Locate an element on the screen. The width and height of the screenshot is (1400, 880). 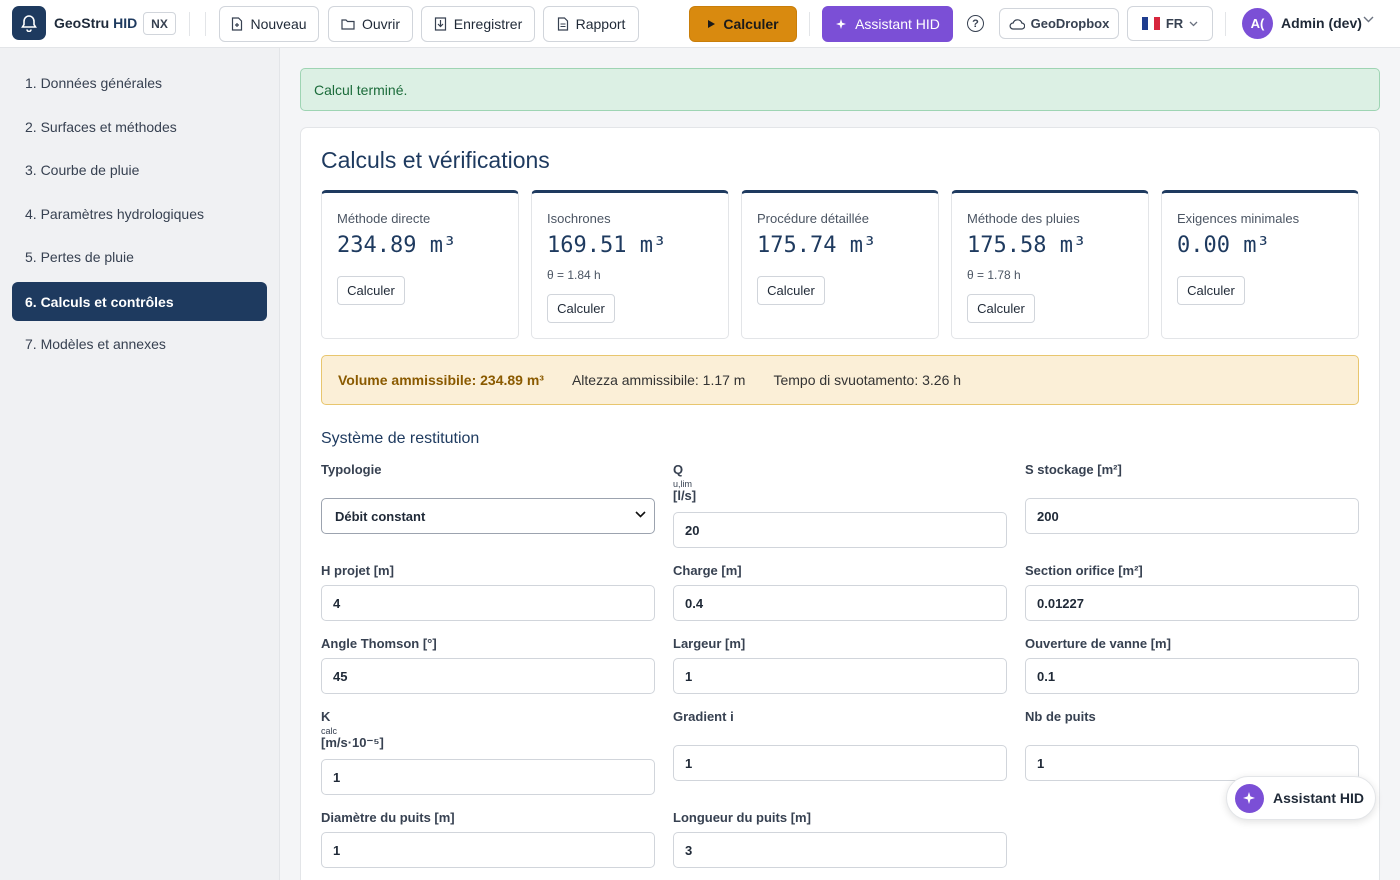
summary-time: Tempo di svuotamento: 3.26 h is located at coordinates (867, 380).